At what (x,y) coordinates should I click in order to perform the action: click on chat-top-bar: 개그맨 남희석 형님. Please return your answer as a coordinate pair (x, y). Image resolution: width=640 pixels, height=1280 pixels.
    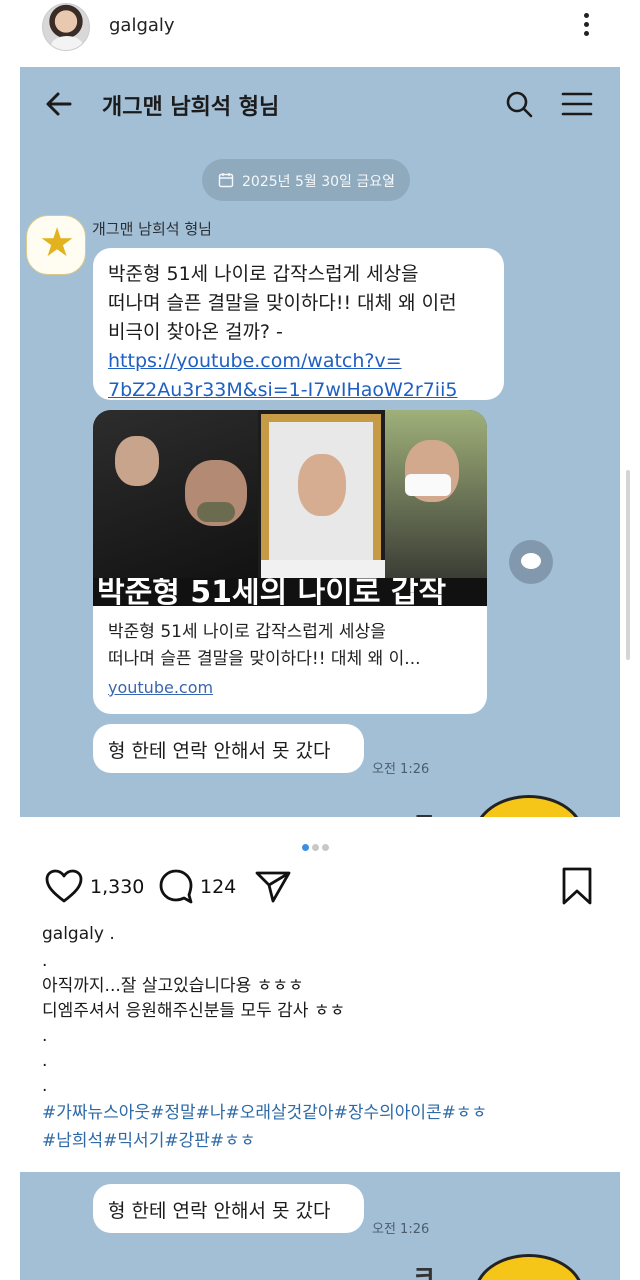
    Looking at the image, I should click on (320, 103).